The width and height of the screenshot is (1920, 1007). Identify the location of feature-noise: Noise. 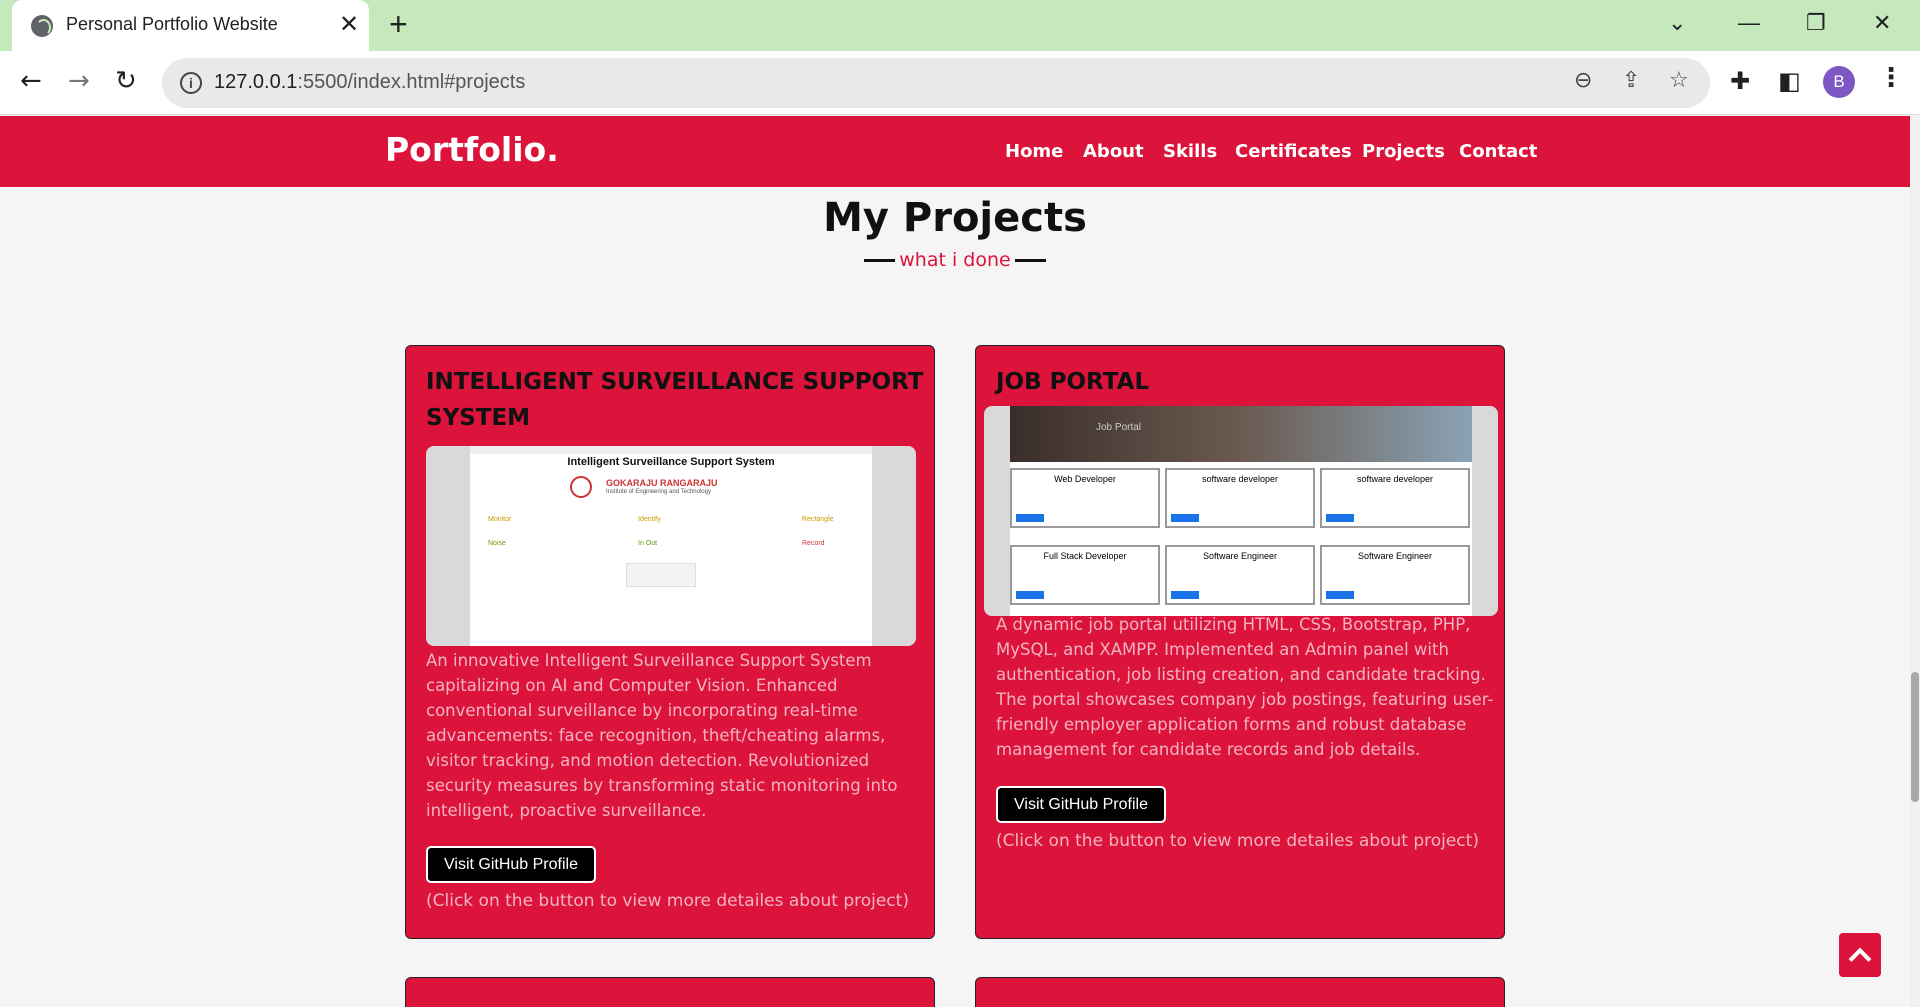
(497, 543).